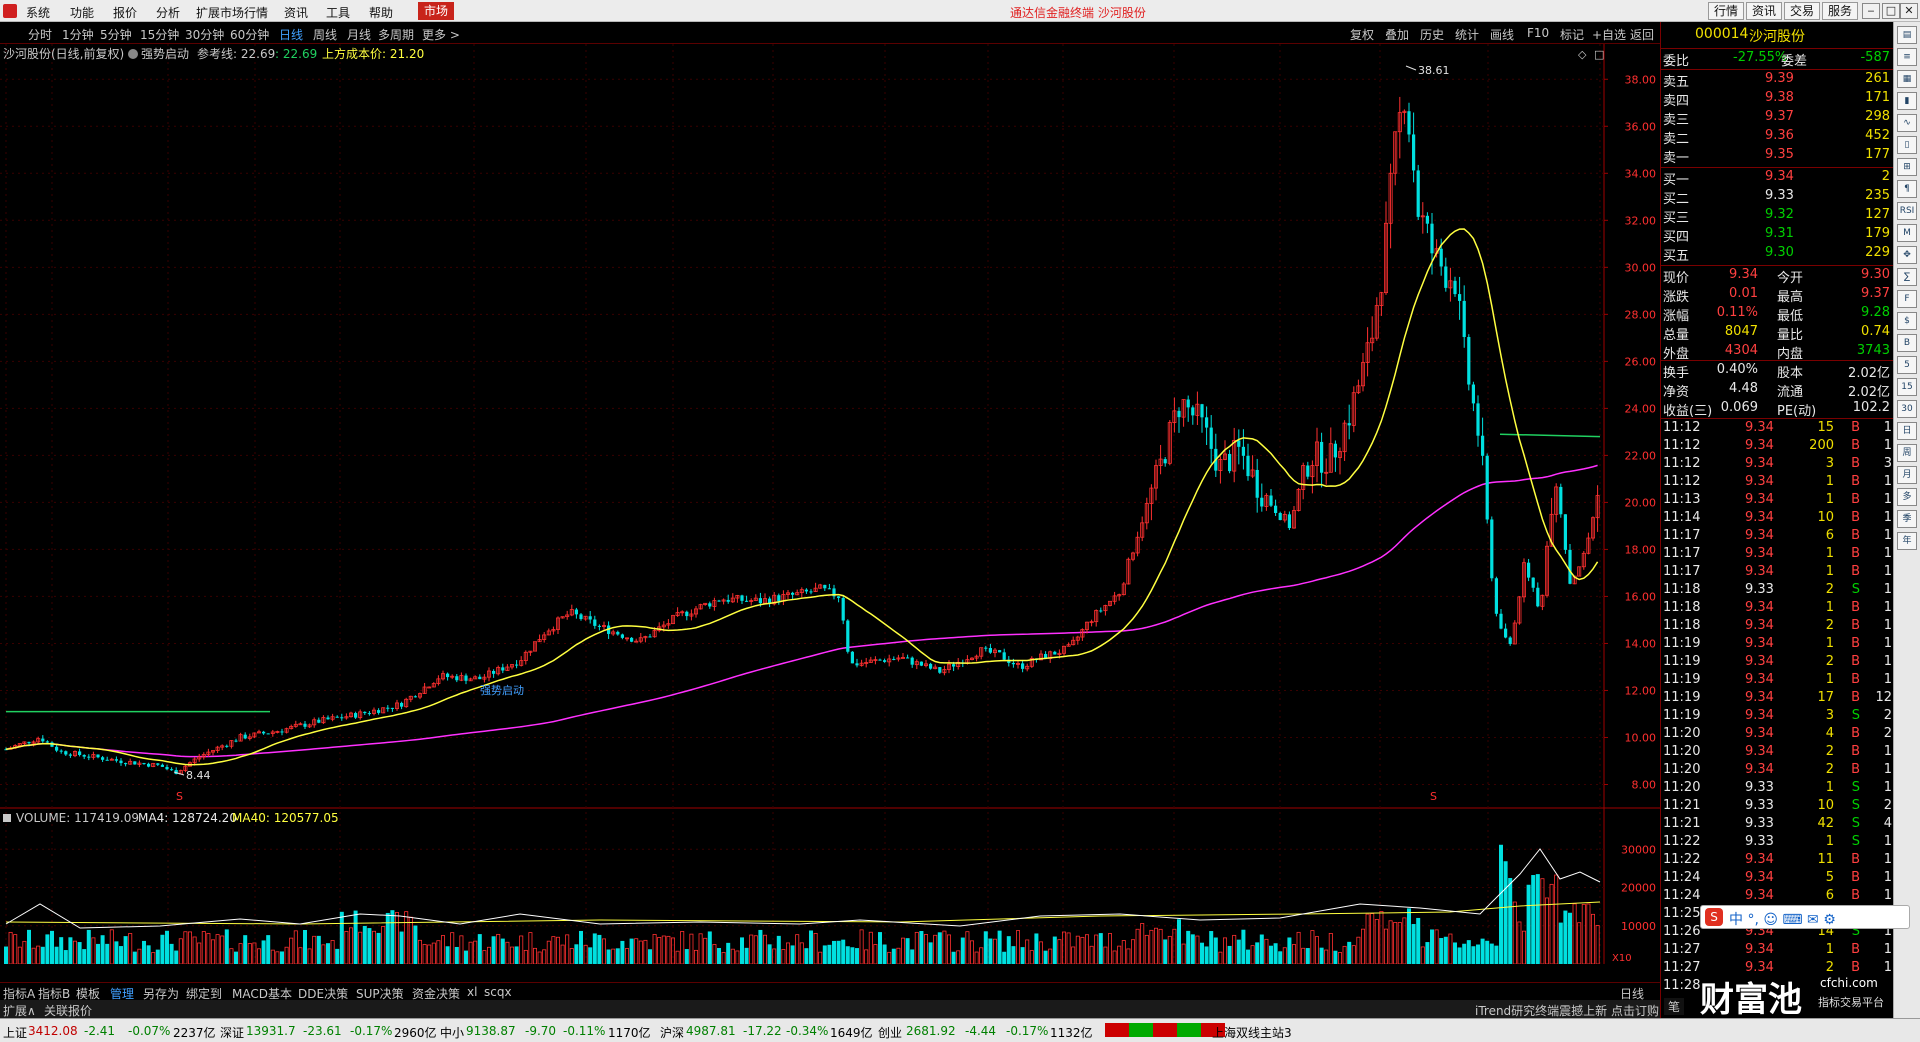 The width and height of the screenshot is (1920, 1042). What do you see at coordinates (1907, 299) in the screenshot?
I see `f10-icon: F` at bounding box center [1907, 299].